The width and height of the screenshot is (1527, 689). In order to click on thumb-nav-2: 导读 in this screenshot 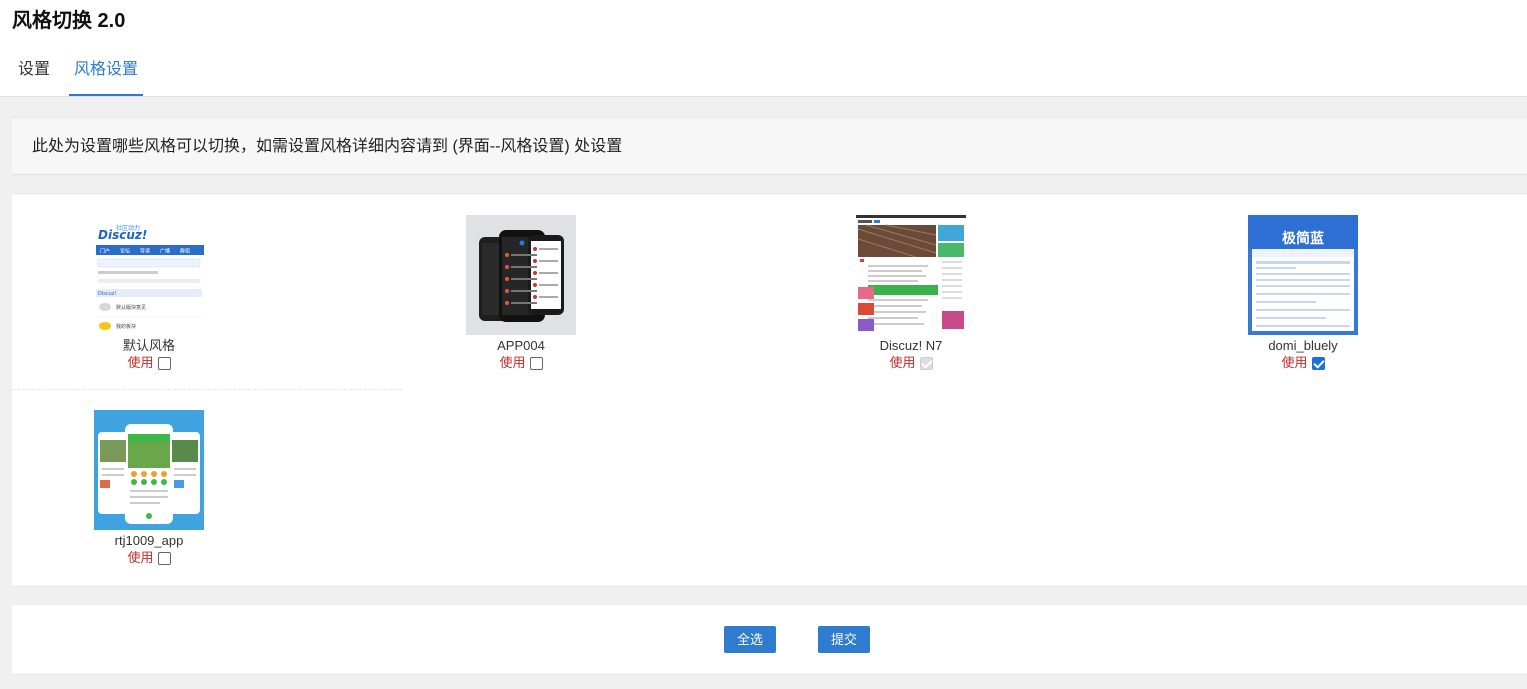, I will do `click(145, 251)`.